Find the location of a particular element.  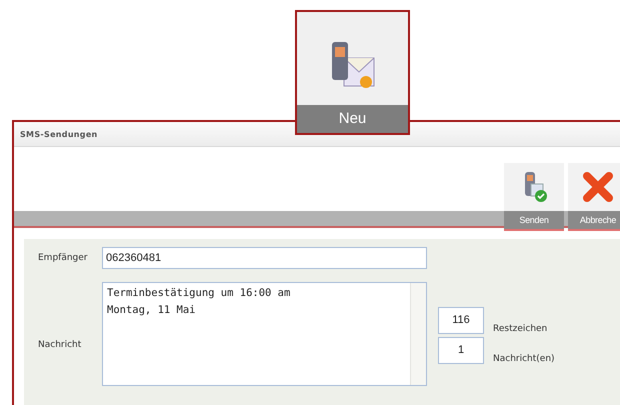

close-icon is located at coordinates (598, 187).